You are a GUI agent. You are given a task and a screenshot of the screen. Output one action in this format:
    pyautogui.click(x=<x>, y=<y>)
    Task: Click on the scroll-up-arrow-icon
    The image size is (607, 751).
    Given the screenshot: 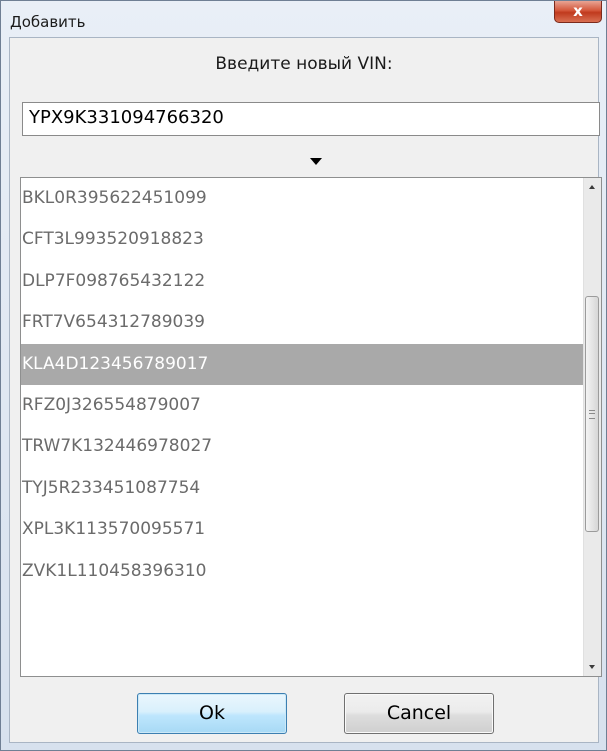 What is the action you would take?
    pyautogui.click(x=592, y=186)
    